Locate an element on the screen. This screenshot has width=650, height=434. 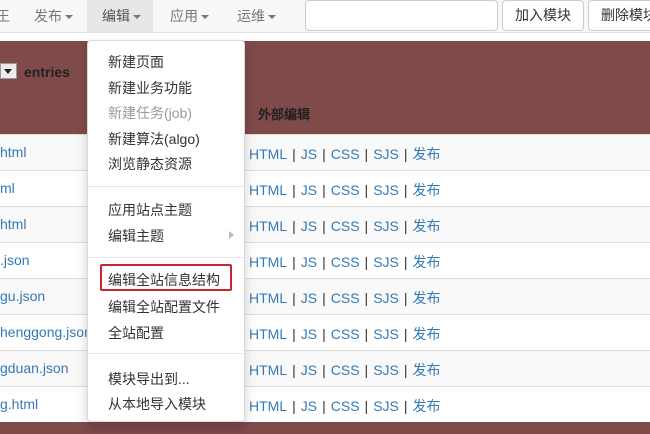
file-name-link: ml is located at coordinates (7, 188).